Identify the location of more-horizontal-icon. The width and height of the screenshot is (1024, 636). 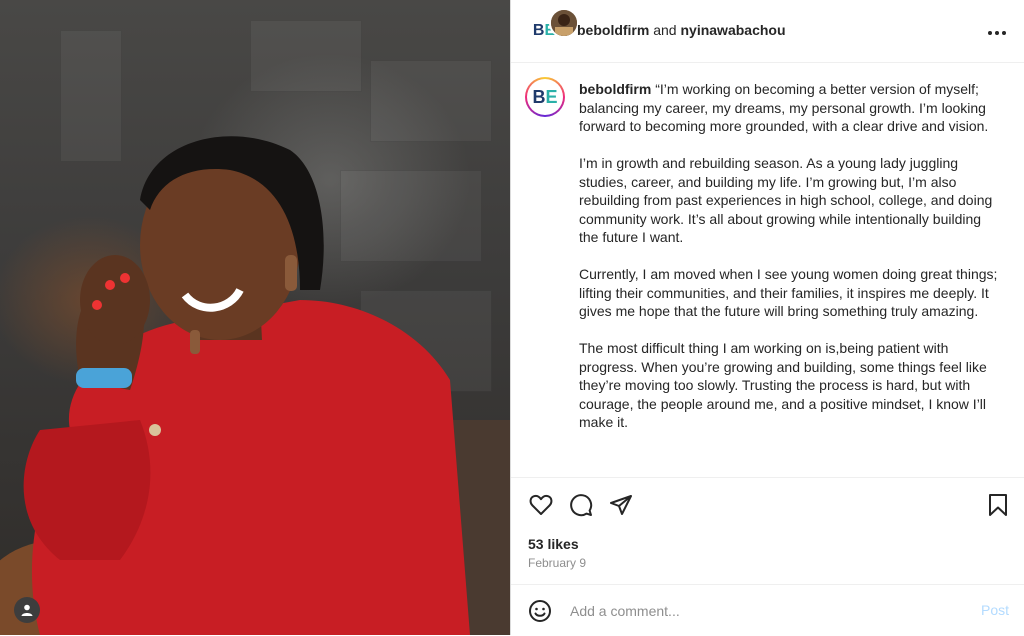
(997, 29).